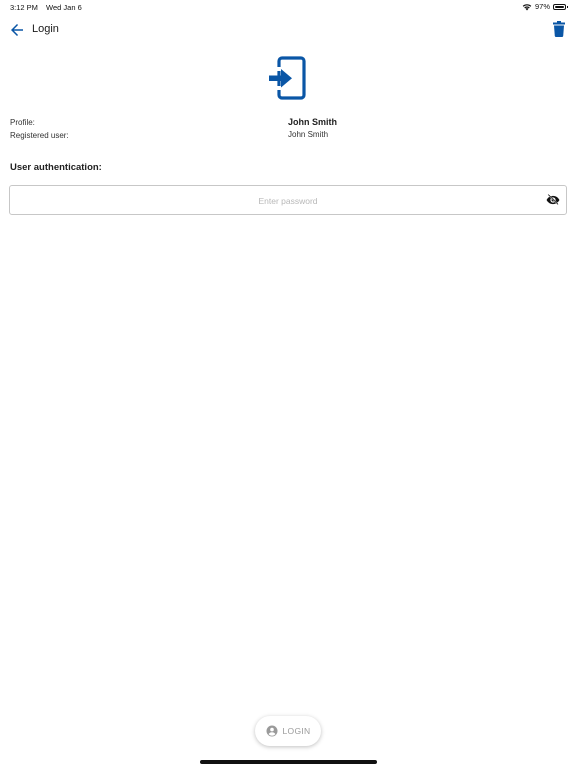 This screenshot has width=576, height=768. Describe the element at coordinates (560, 6) in the screenshot. I see `battery-icon` at that location.